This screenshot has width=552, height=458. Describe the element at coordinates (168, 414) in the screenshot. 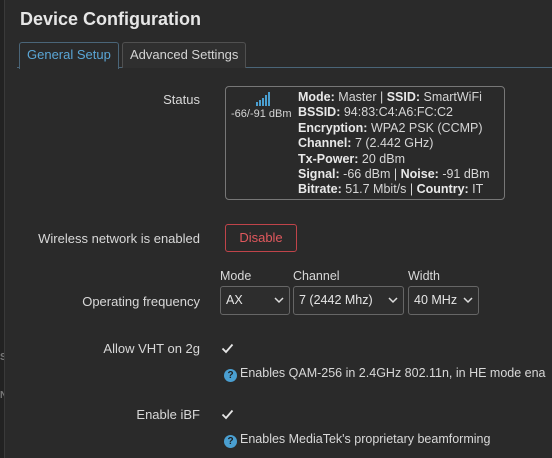

I see `enable-ibf-label: Enable iBF` at that location.